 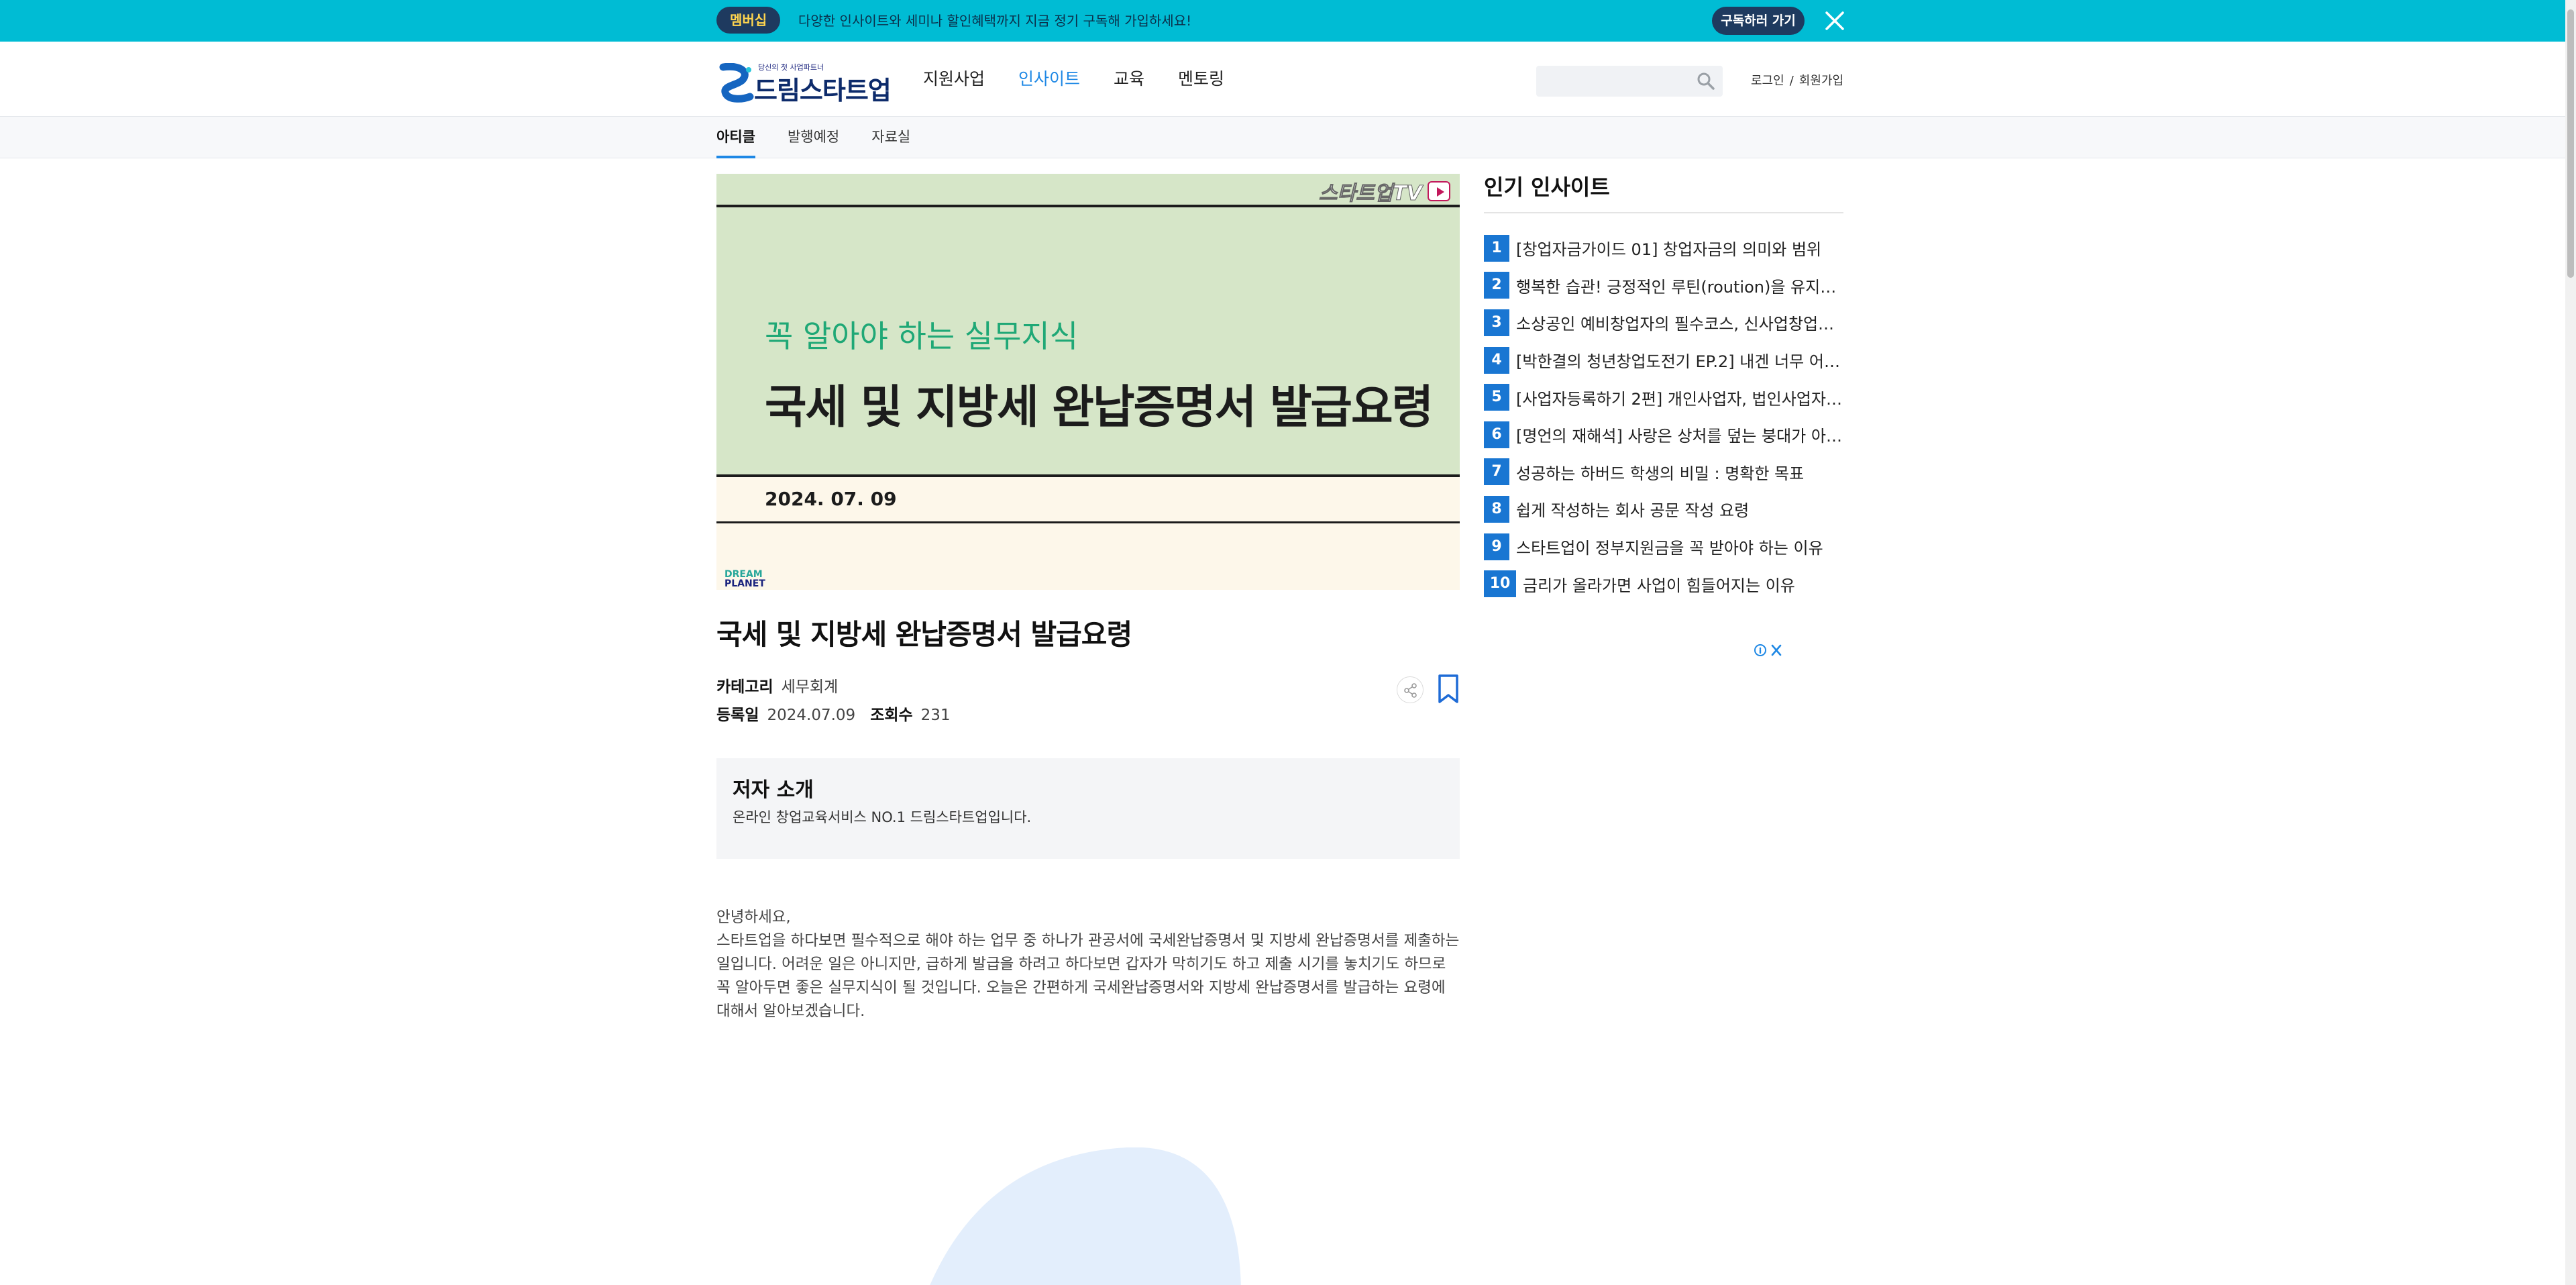 I want to click on article-title: 국세 및 지방세 완납증명서 발급요령, so click(x=924, y=635).